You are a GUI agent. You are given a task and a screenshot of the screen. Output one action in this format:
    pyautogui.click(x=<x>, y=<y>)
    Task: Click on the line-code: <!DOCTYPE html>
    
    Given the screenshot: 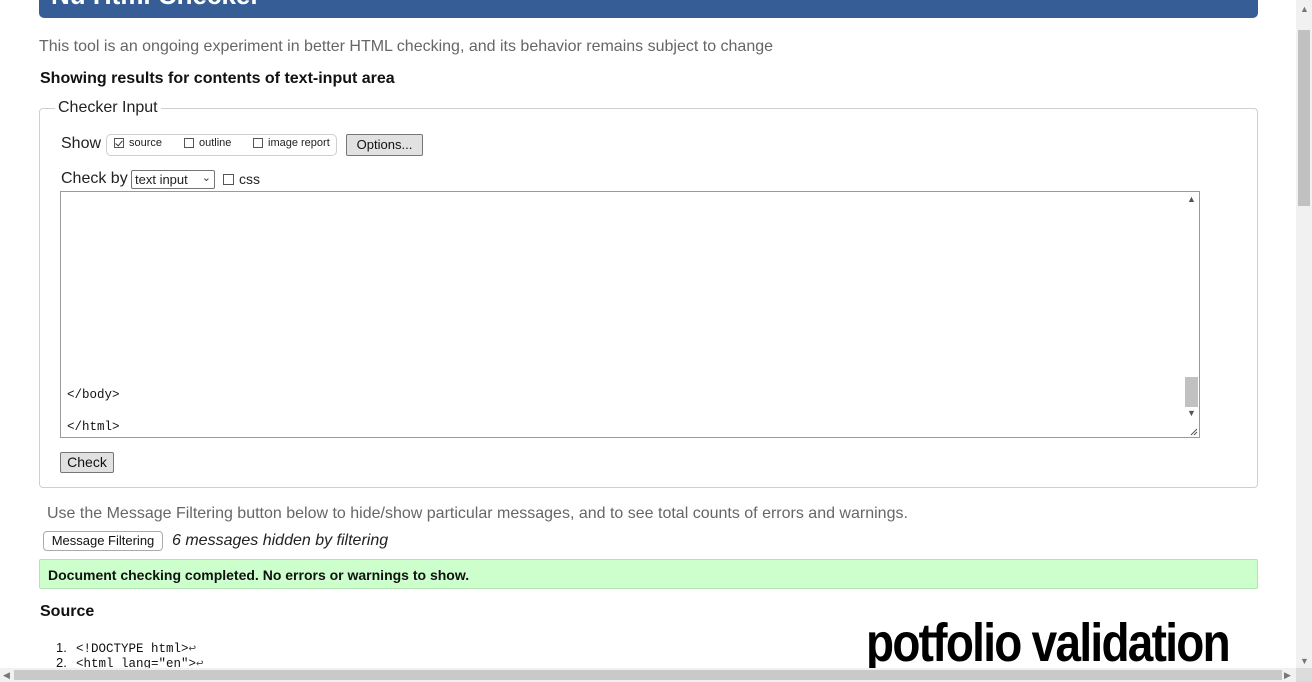 What is the action you would take?
    pyautogui.click(x=132, y=649)
    